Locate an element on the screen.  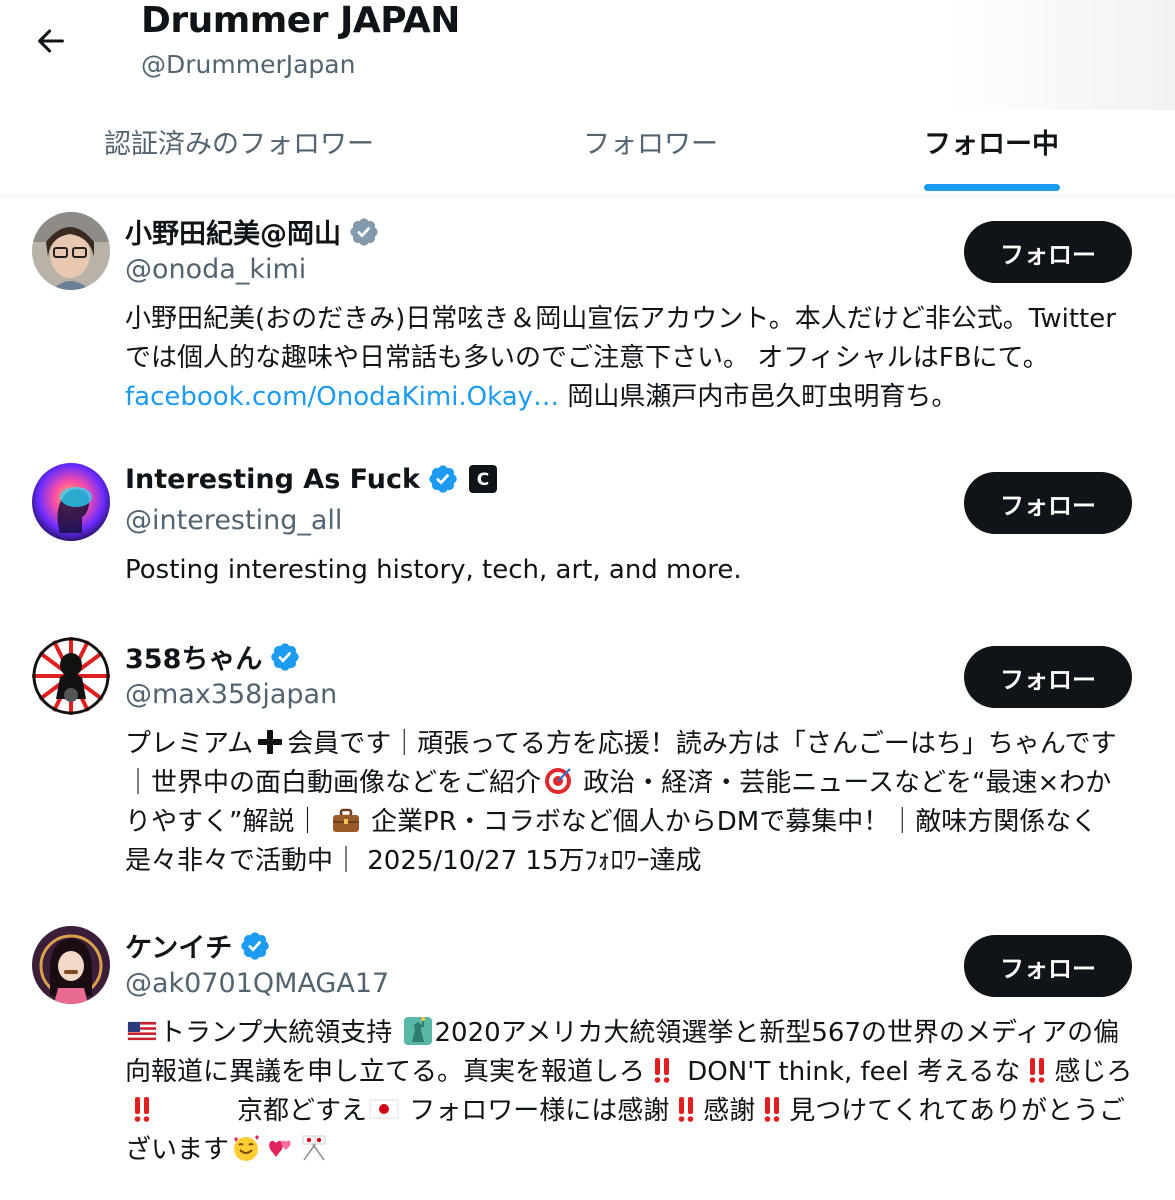
svg-text: C is located at coordinates (483, 480).